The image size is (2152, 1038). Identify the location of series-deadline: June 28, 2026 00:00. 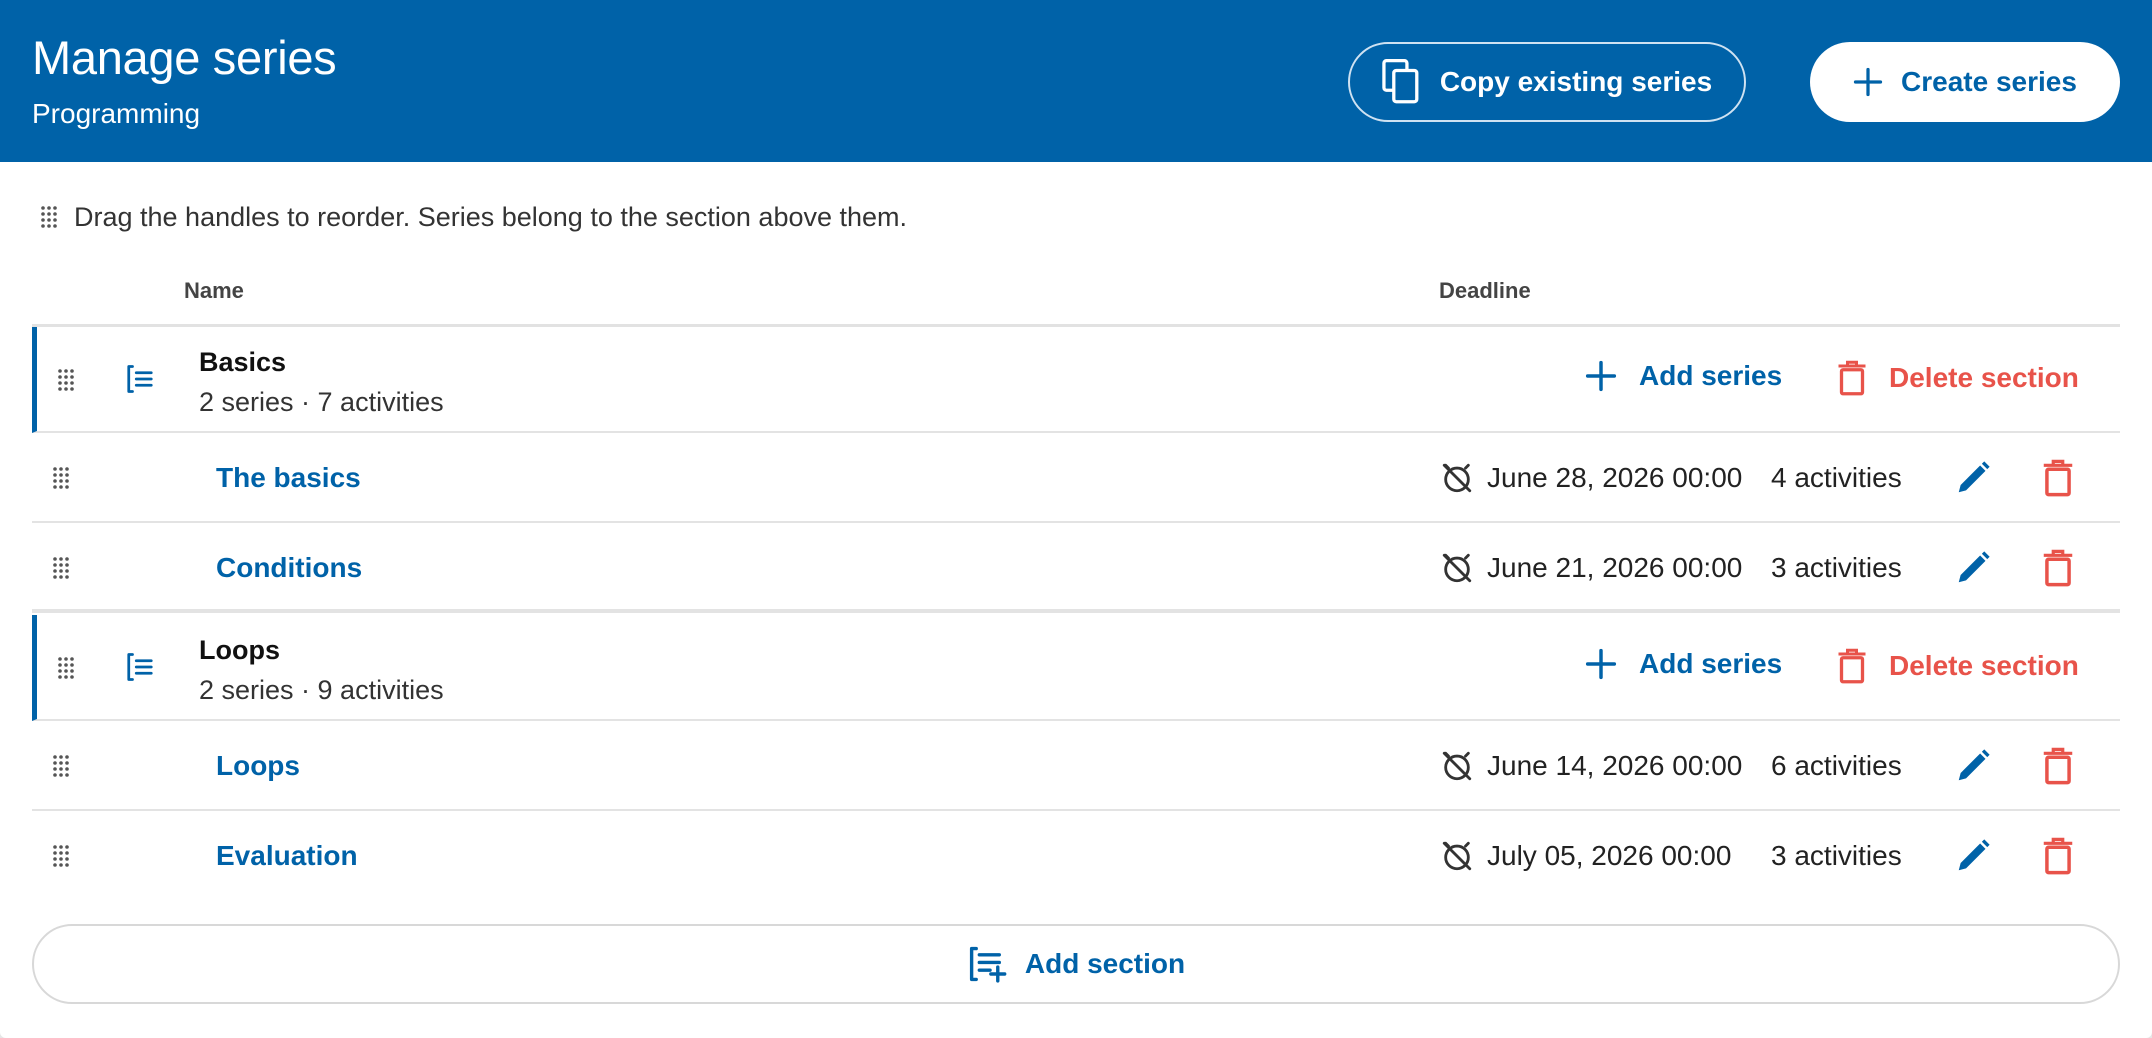
(1615, 477).